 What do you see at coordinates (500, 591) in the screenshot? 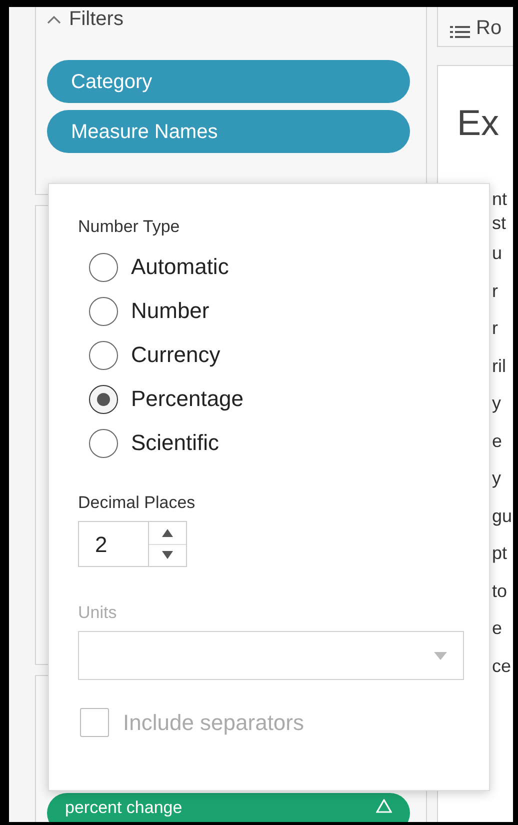
I see `table-cell-text: to` at bounding box center [500, 591].